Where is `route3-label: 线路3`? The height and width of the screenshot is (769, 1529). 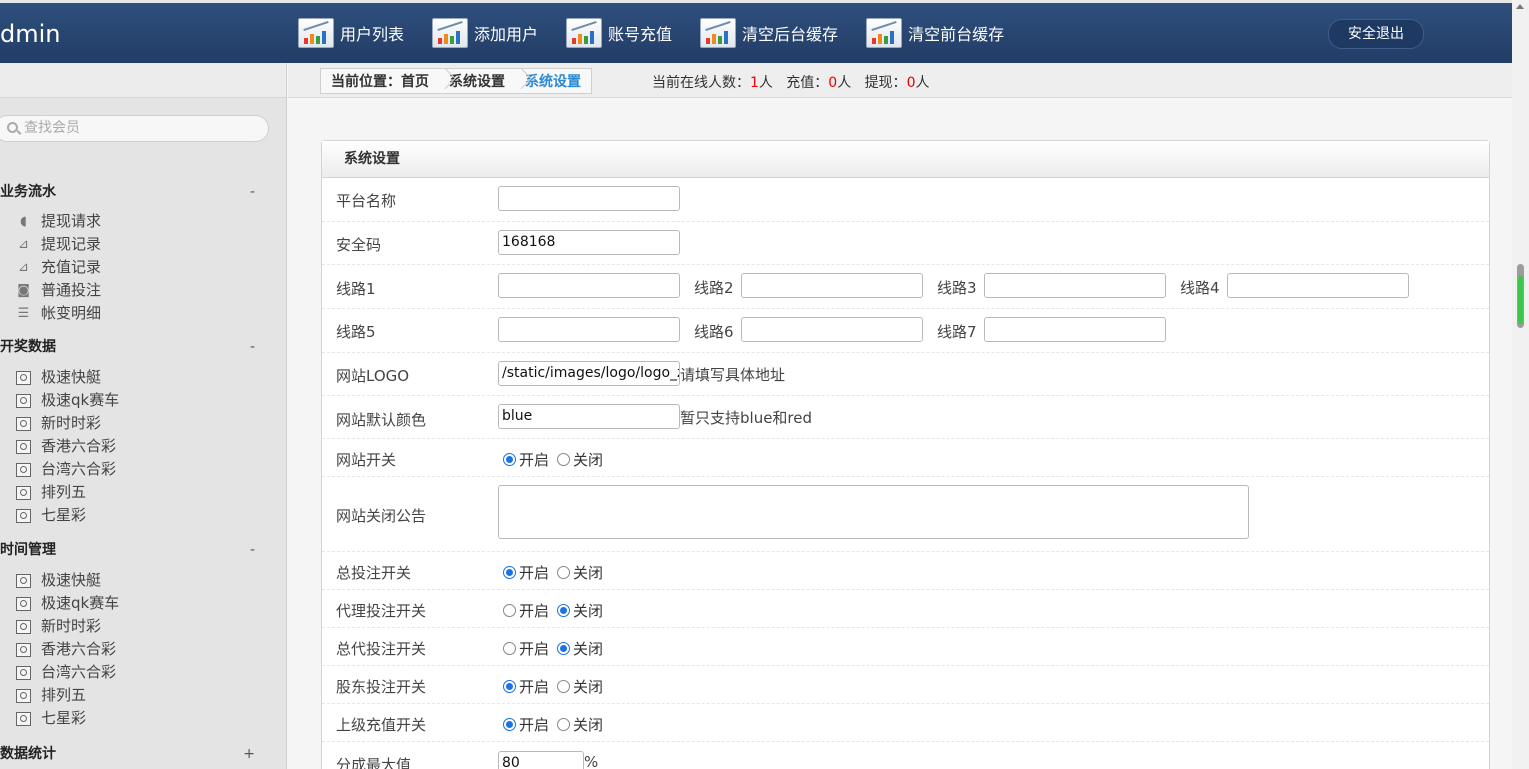 route3-label: 线路3 is located at coordinates (957, 288).